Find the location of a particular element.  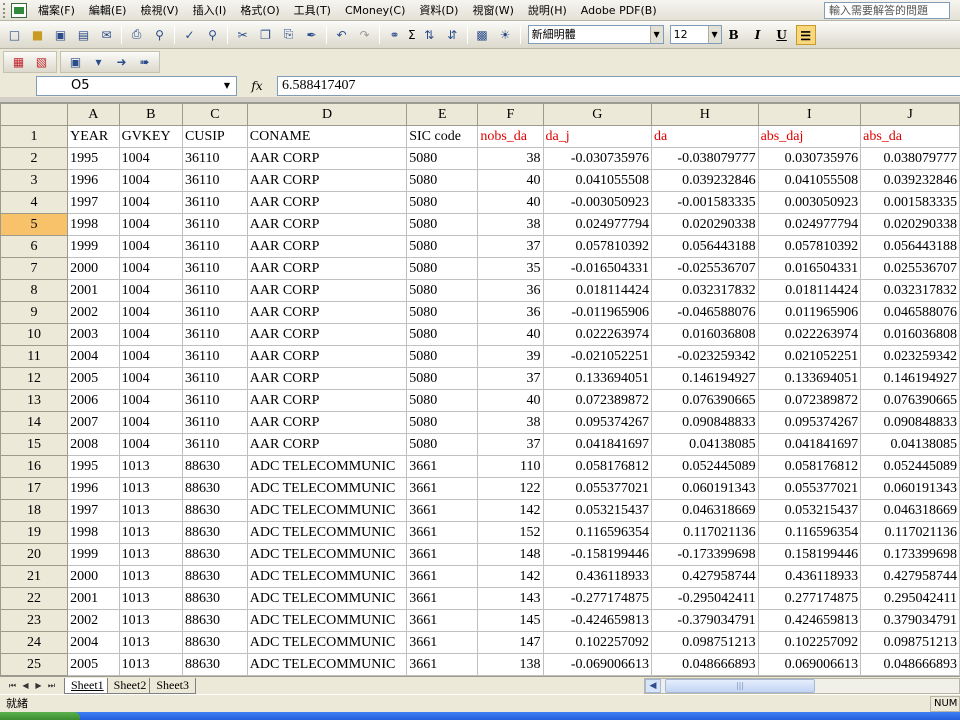

table-cell: 0.424659813 is located at coordinates (809, 620).